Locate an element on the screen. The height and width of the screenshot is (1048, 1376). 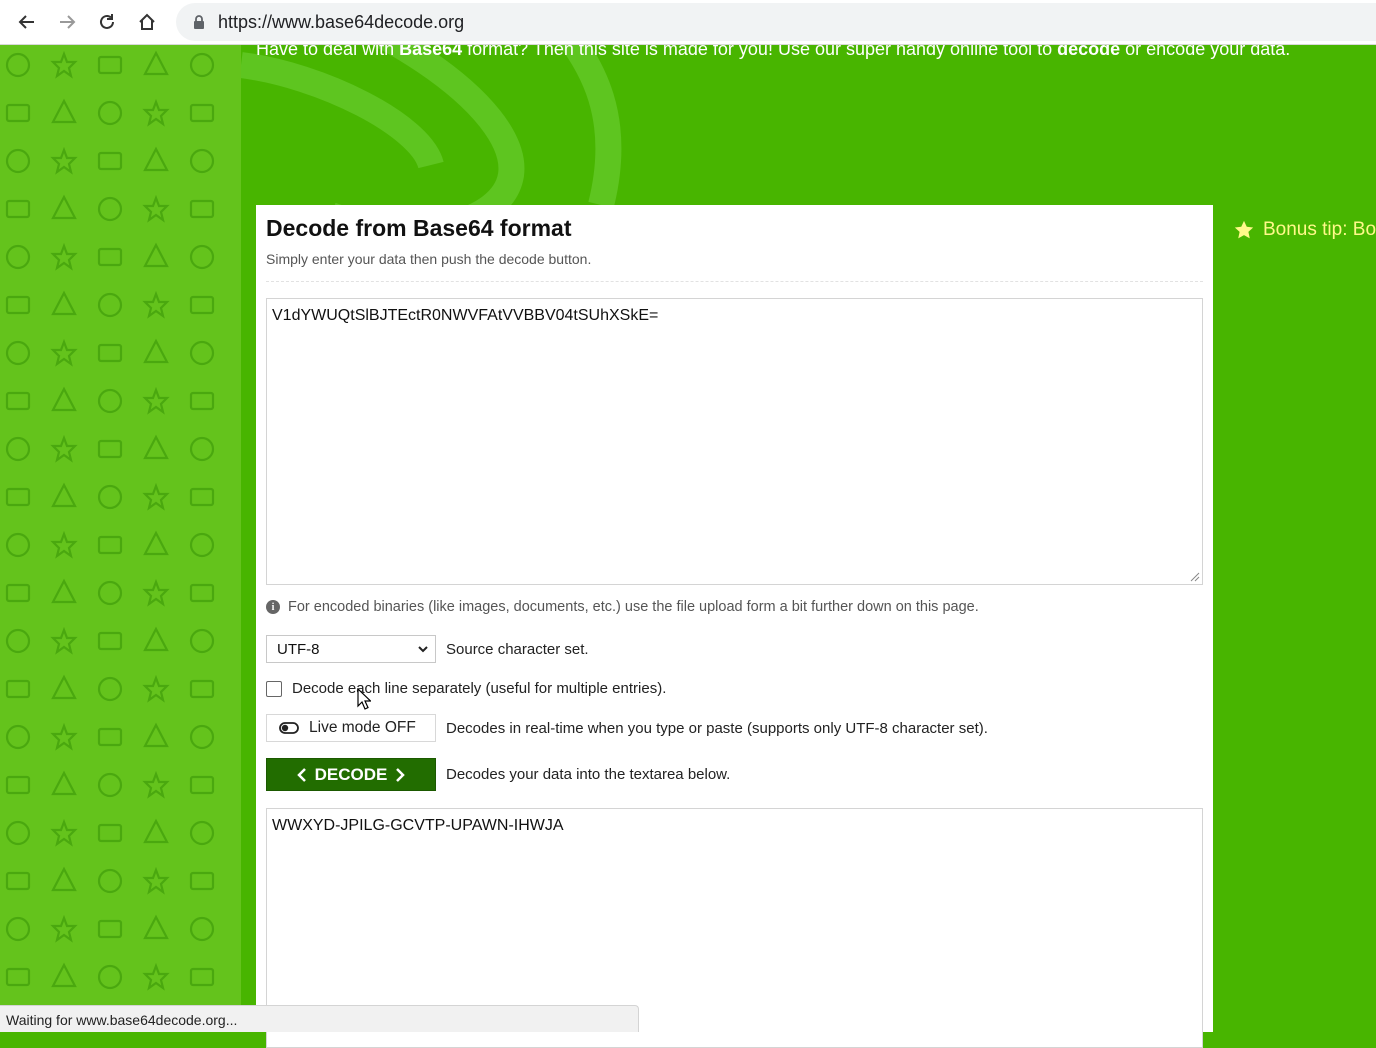
bonus-tip: Bonus tip: Boo is located at coordinates (1304, 230).